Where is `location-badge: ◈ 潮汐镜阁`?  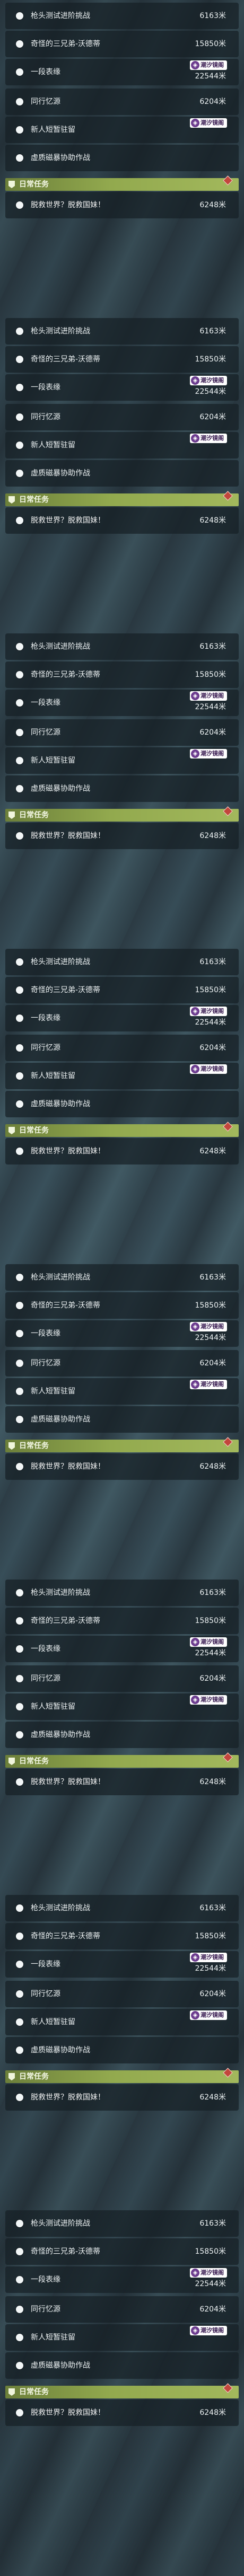
location-badge: ◈ 潮汐镜阁 is located at coordinates (209, 753).